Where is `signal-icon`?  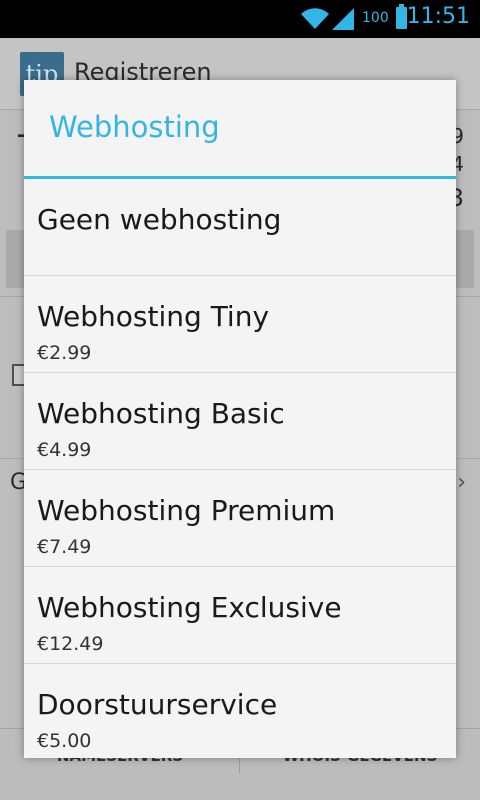
signal-icon is located at coordinates (343, 19).